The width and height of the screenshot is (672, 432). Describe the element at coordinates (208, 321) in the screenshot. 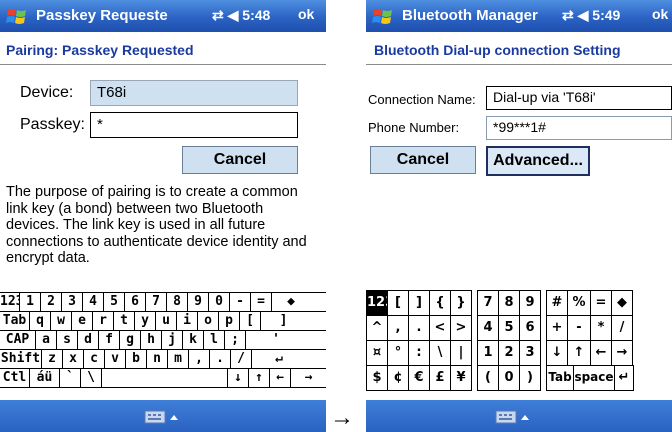

I see `key: o` at that location.